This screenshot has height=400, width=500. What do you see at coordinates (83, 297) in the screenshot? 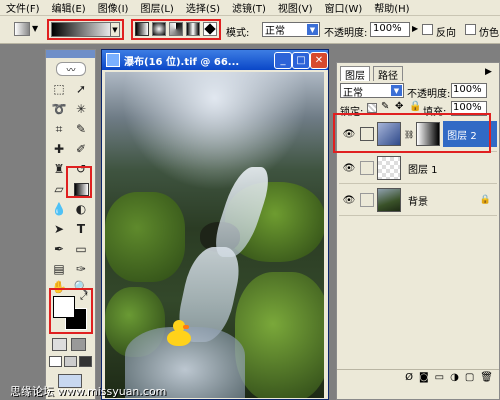
I see `swap-colors-icon: ⤢` at bounding box center [83, 297].